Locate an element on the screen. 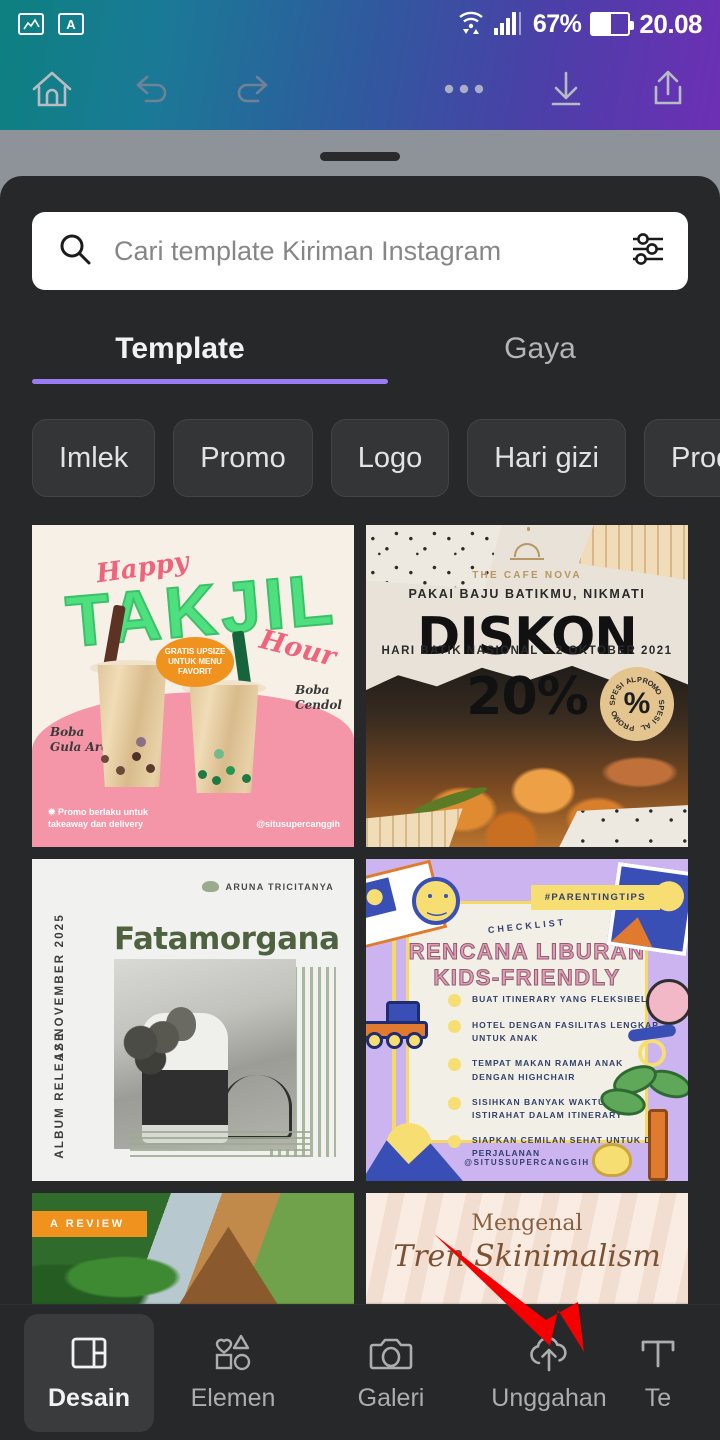 The image size is (720, 1440). search-input is located at coordinates (361, 251).